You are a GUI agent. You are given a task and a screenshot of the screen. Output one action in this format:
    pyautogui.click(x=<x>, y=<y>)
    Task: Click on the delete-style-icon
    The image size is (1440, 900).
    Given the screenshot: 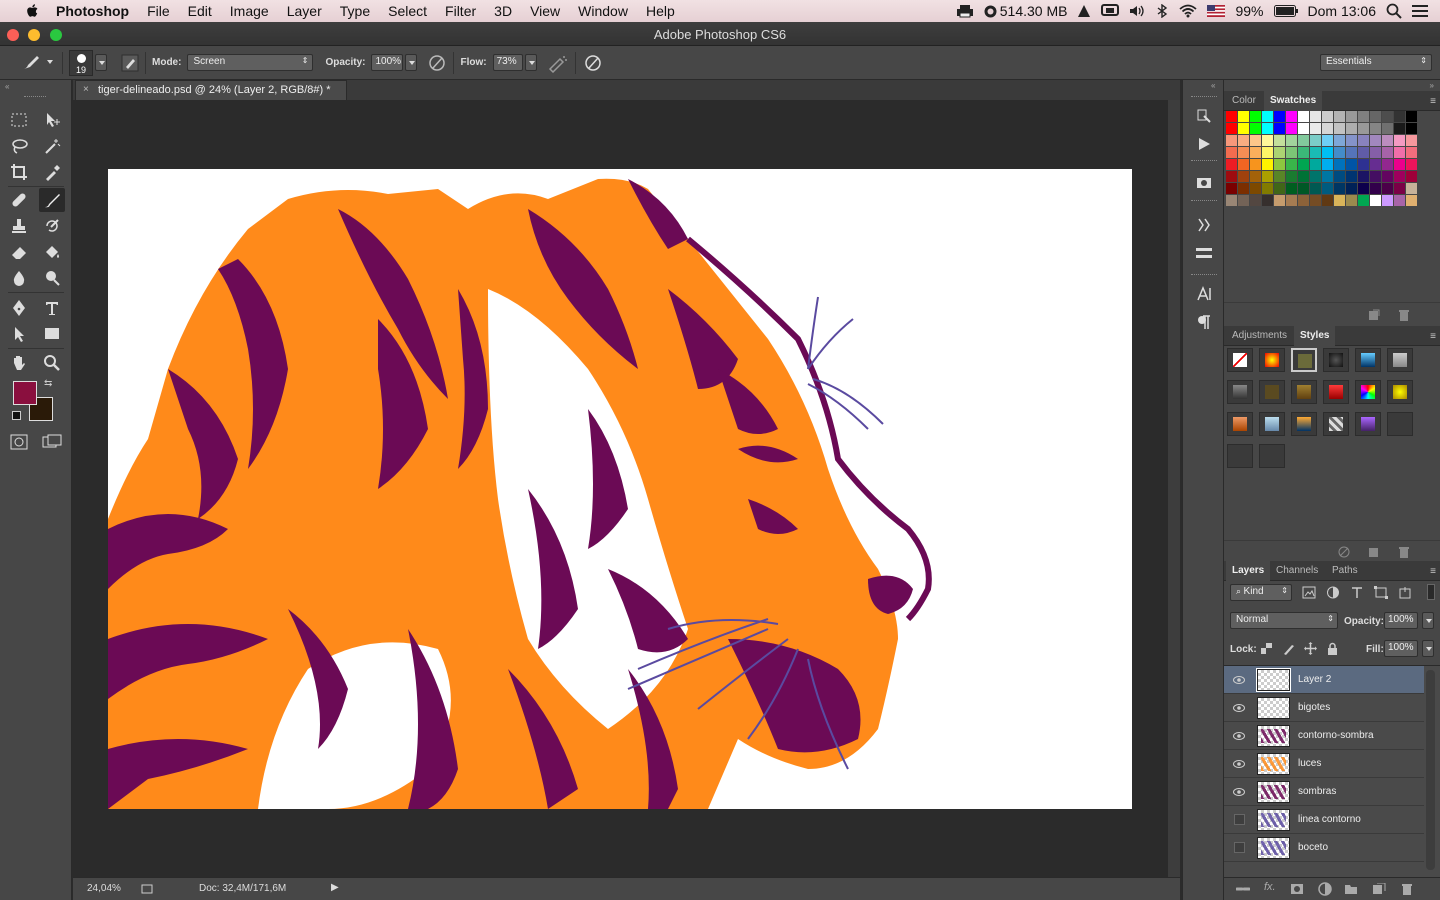 What is the action you would take?
    pyautogui.click(x=1404, y=552)
    